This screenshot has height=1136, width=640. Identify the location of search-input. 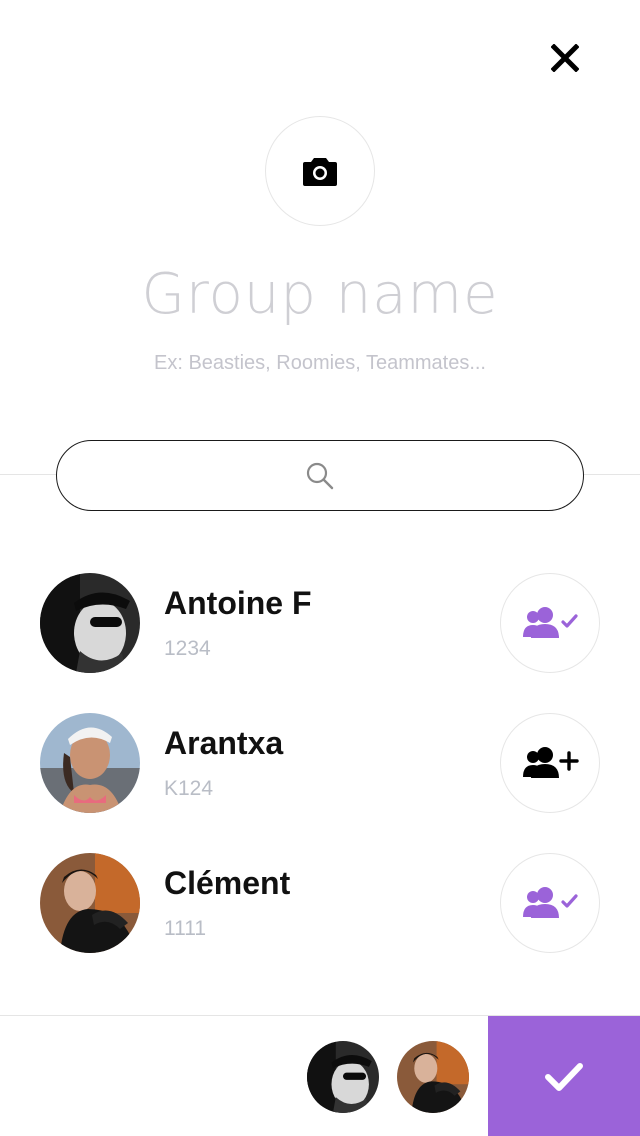
(320, 475).